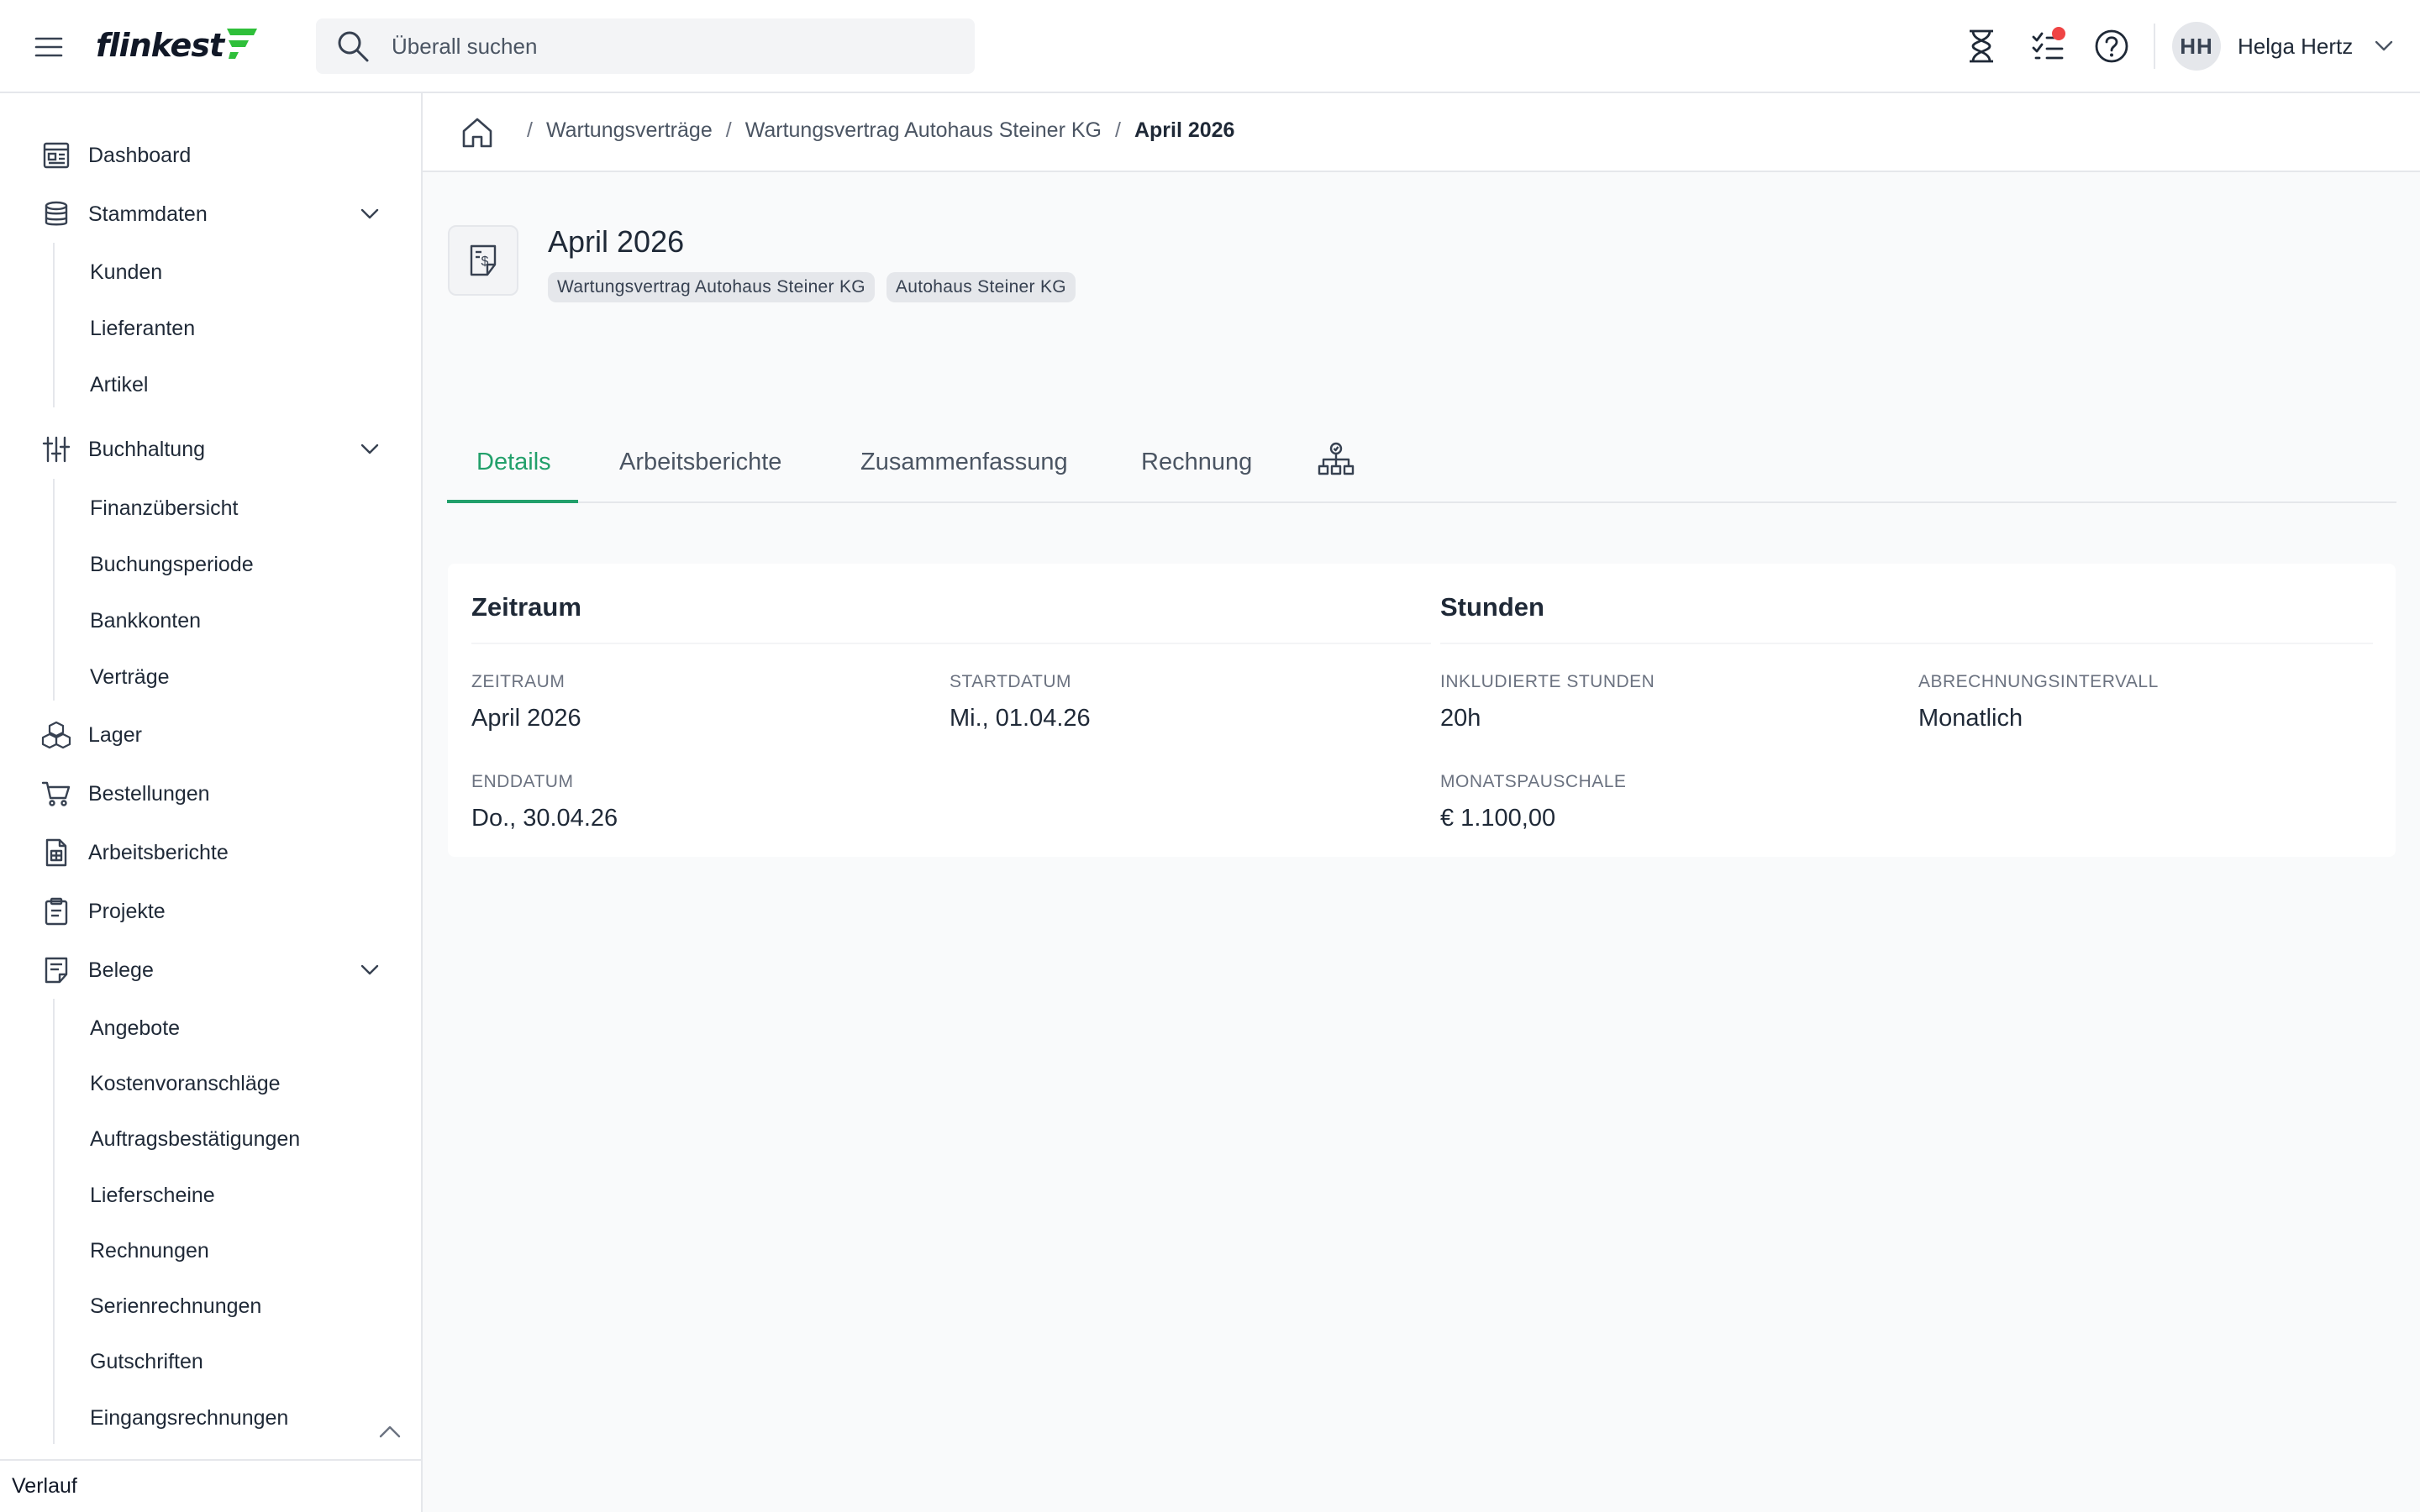 The height and width of the screenshot is (1512, 2420). Describe the element at coordinates (544, 818) in the screenshot. I see `field-value-enddatum: Do., 30.04.26` at that location.